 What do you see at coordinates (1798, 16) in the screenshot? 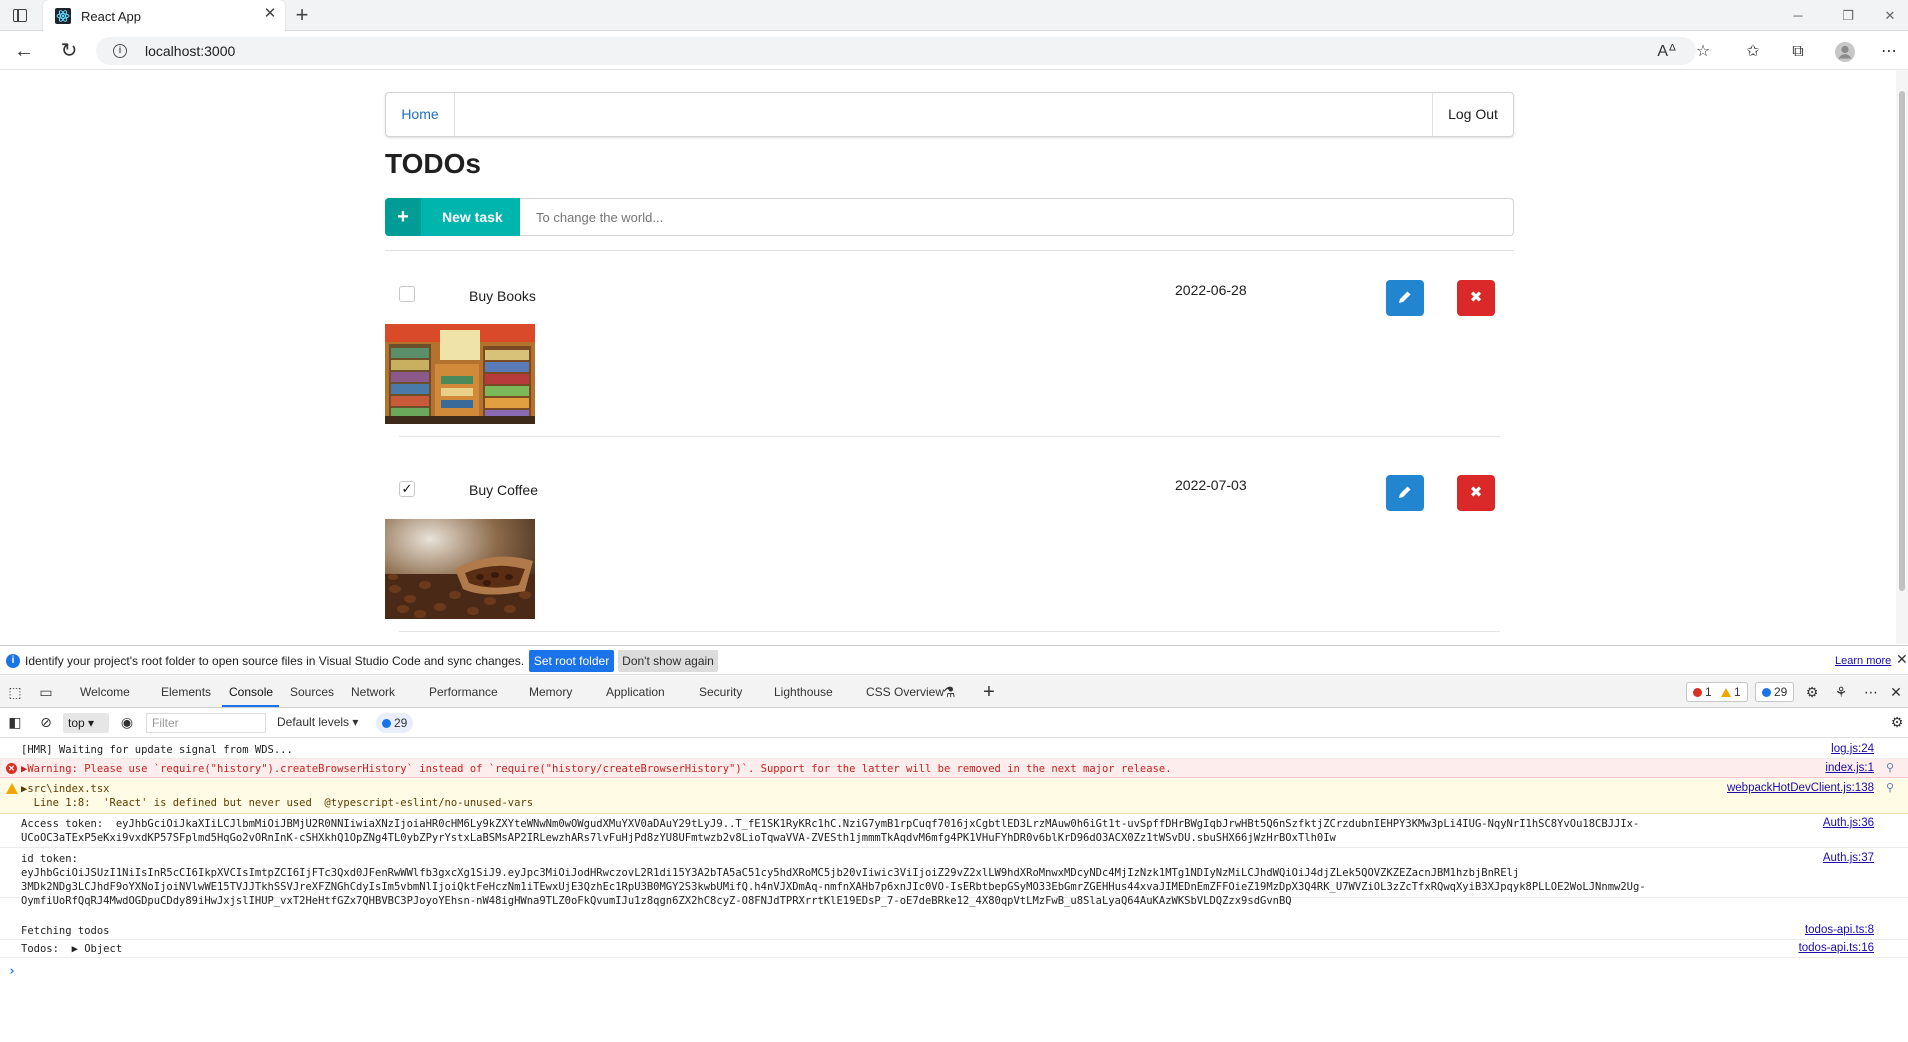
I see `minimize-icon: ─` at bounding box center [1798, 16].